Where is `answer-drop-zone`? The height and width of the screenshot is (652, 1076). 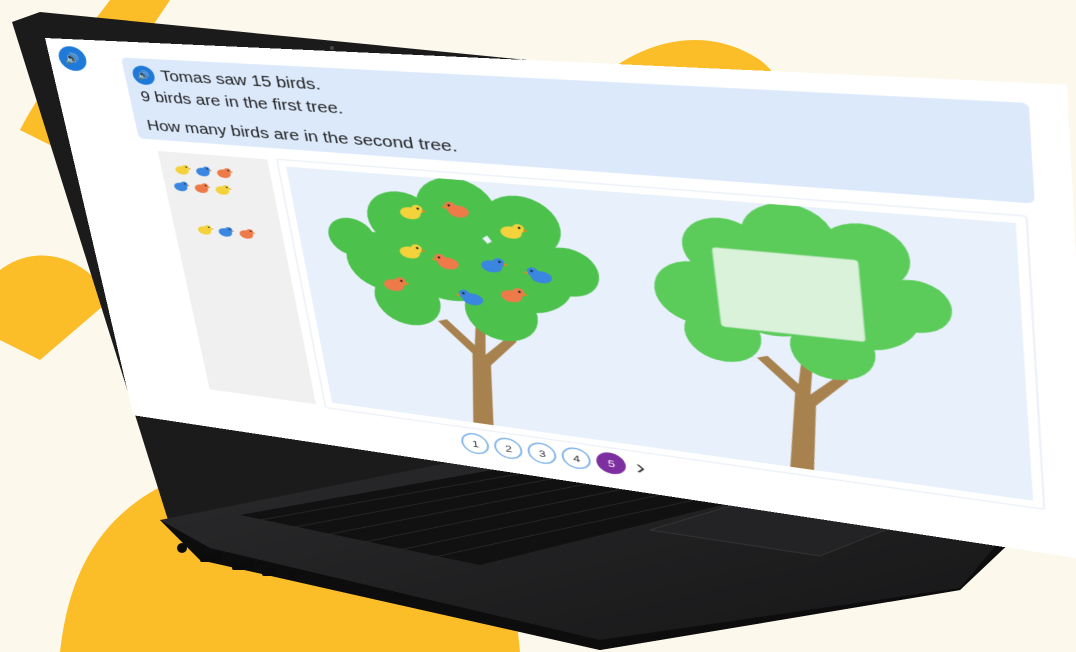
answer-drop-zone is located at coordinates (788, 294).